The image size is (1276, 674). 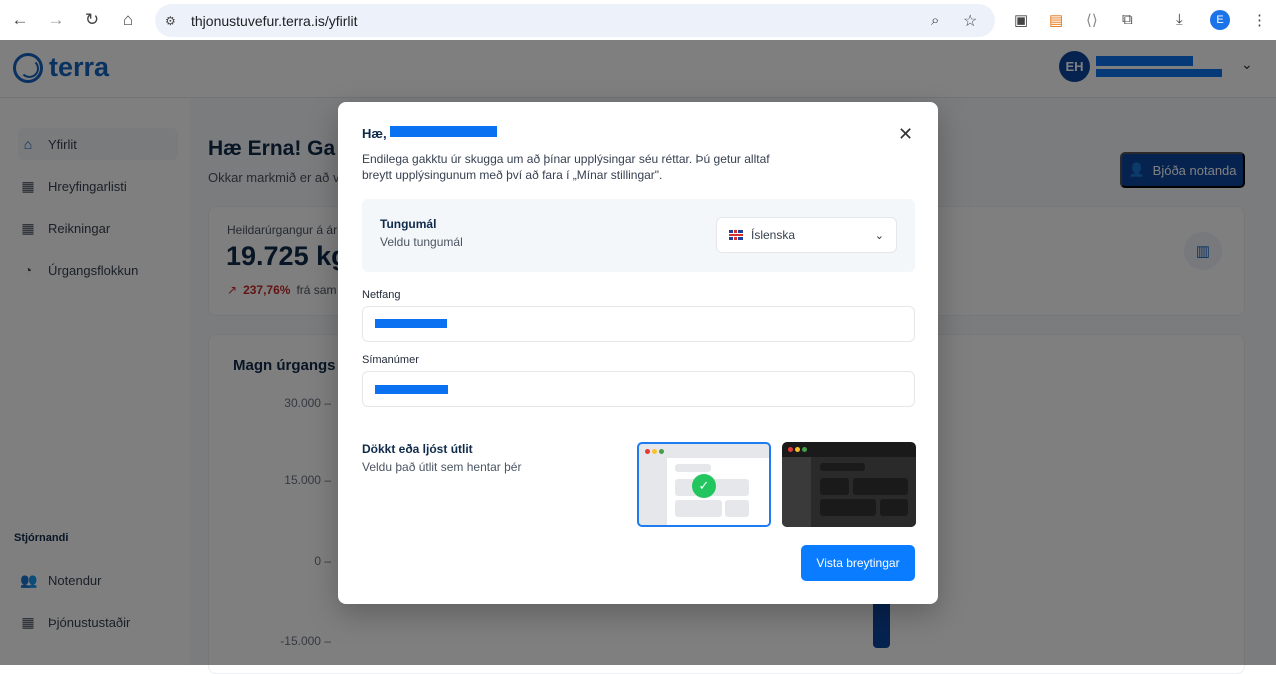 I want to click on download-icon: ⤓, so click(x=1179, y=19).